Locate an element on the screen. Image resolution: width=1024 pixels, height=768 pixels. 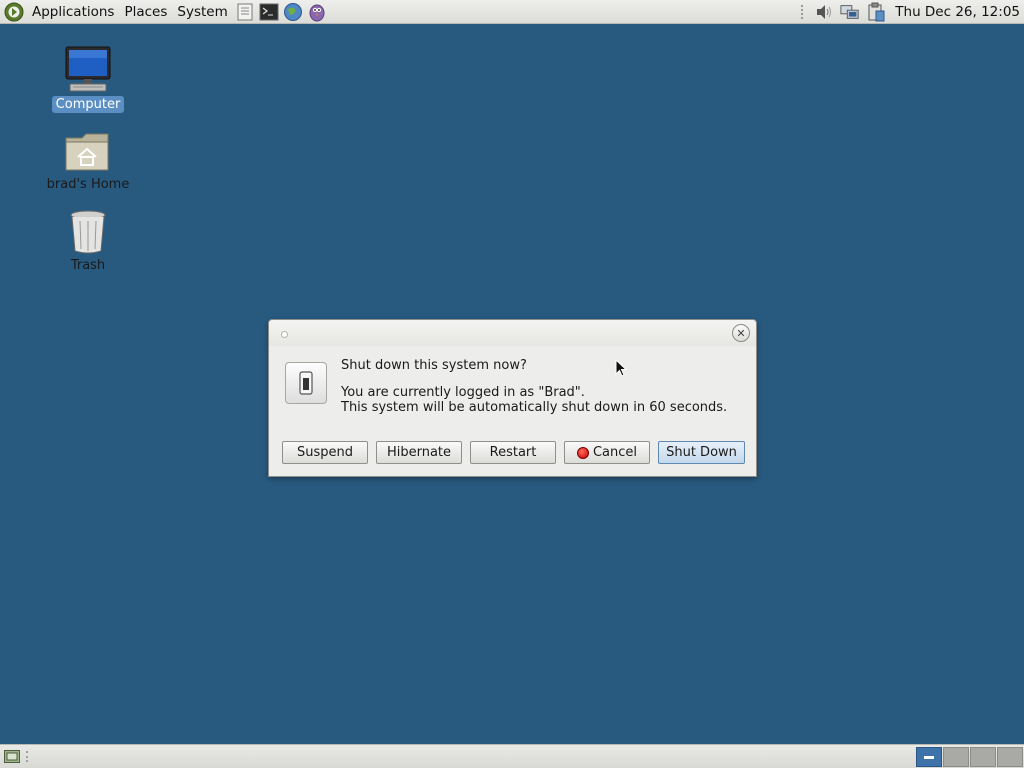
workspace-switcher is located at coordinates (969, 757).